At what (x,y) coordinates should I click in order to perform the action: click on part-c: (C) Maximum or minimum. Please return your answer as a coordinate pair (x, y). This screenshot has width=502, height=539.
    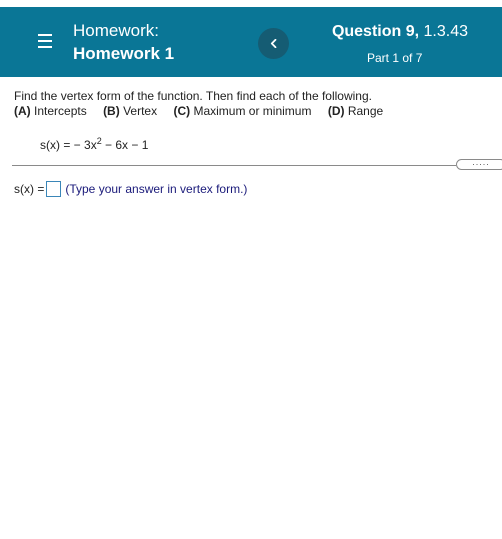
    Looking at the image, I should click on (242, 111).